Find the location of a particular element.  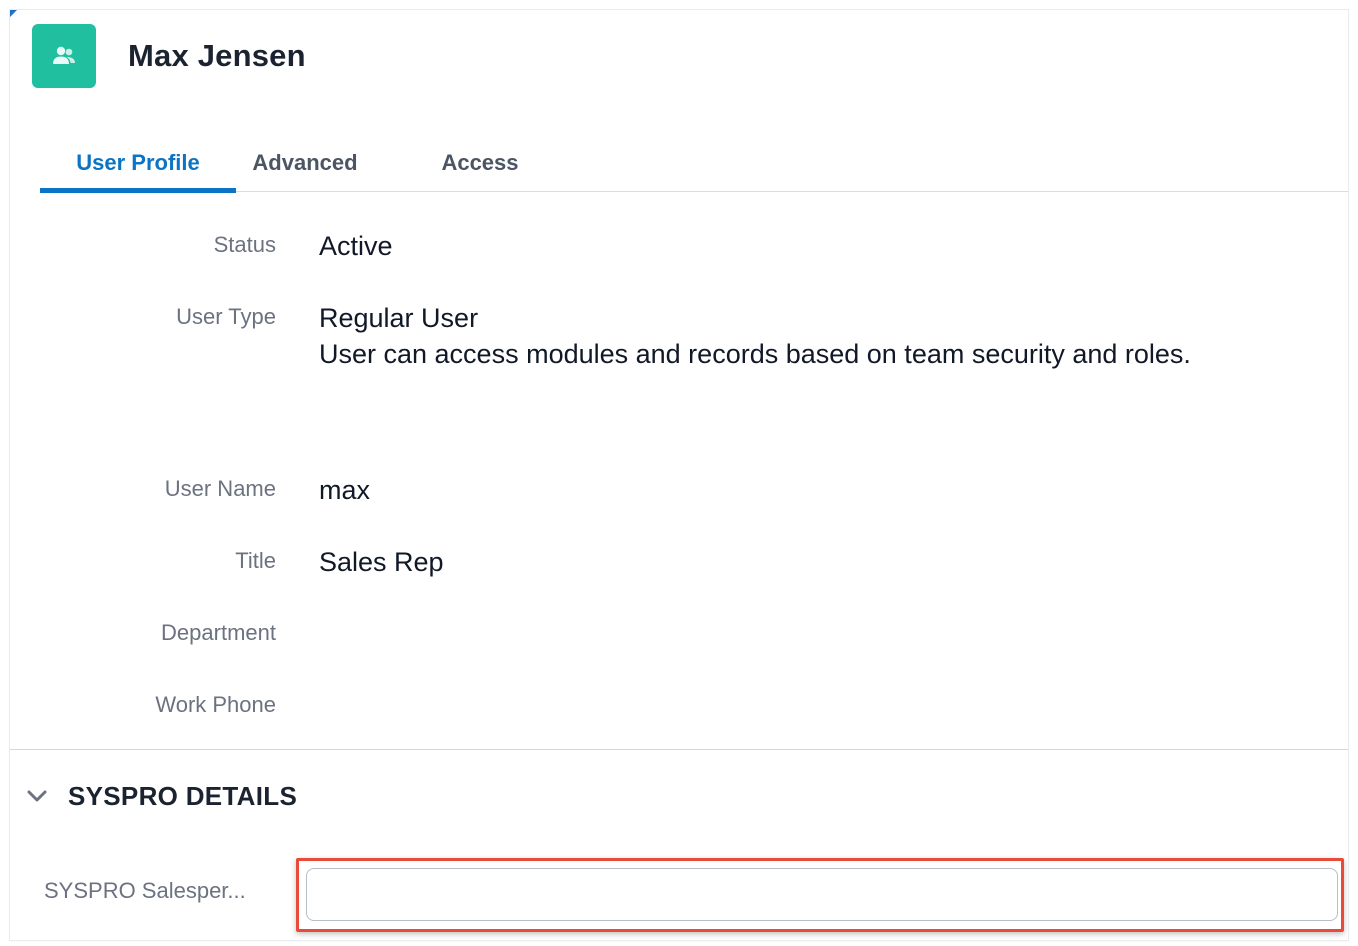

tab-user-profile: User Profile is located at coordinates (138, 163).